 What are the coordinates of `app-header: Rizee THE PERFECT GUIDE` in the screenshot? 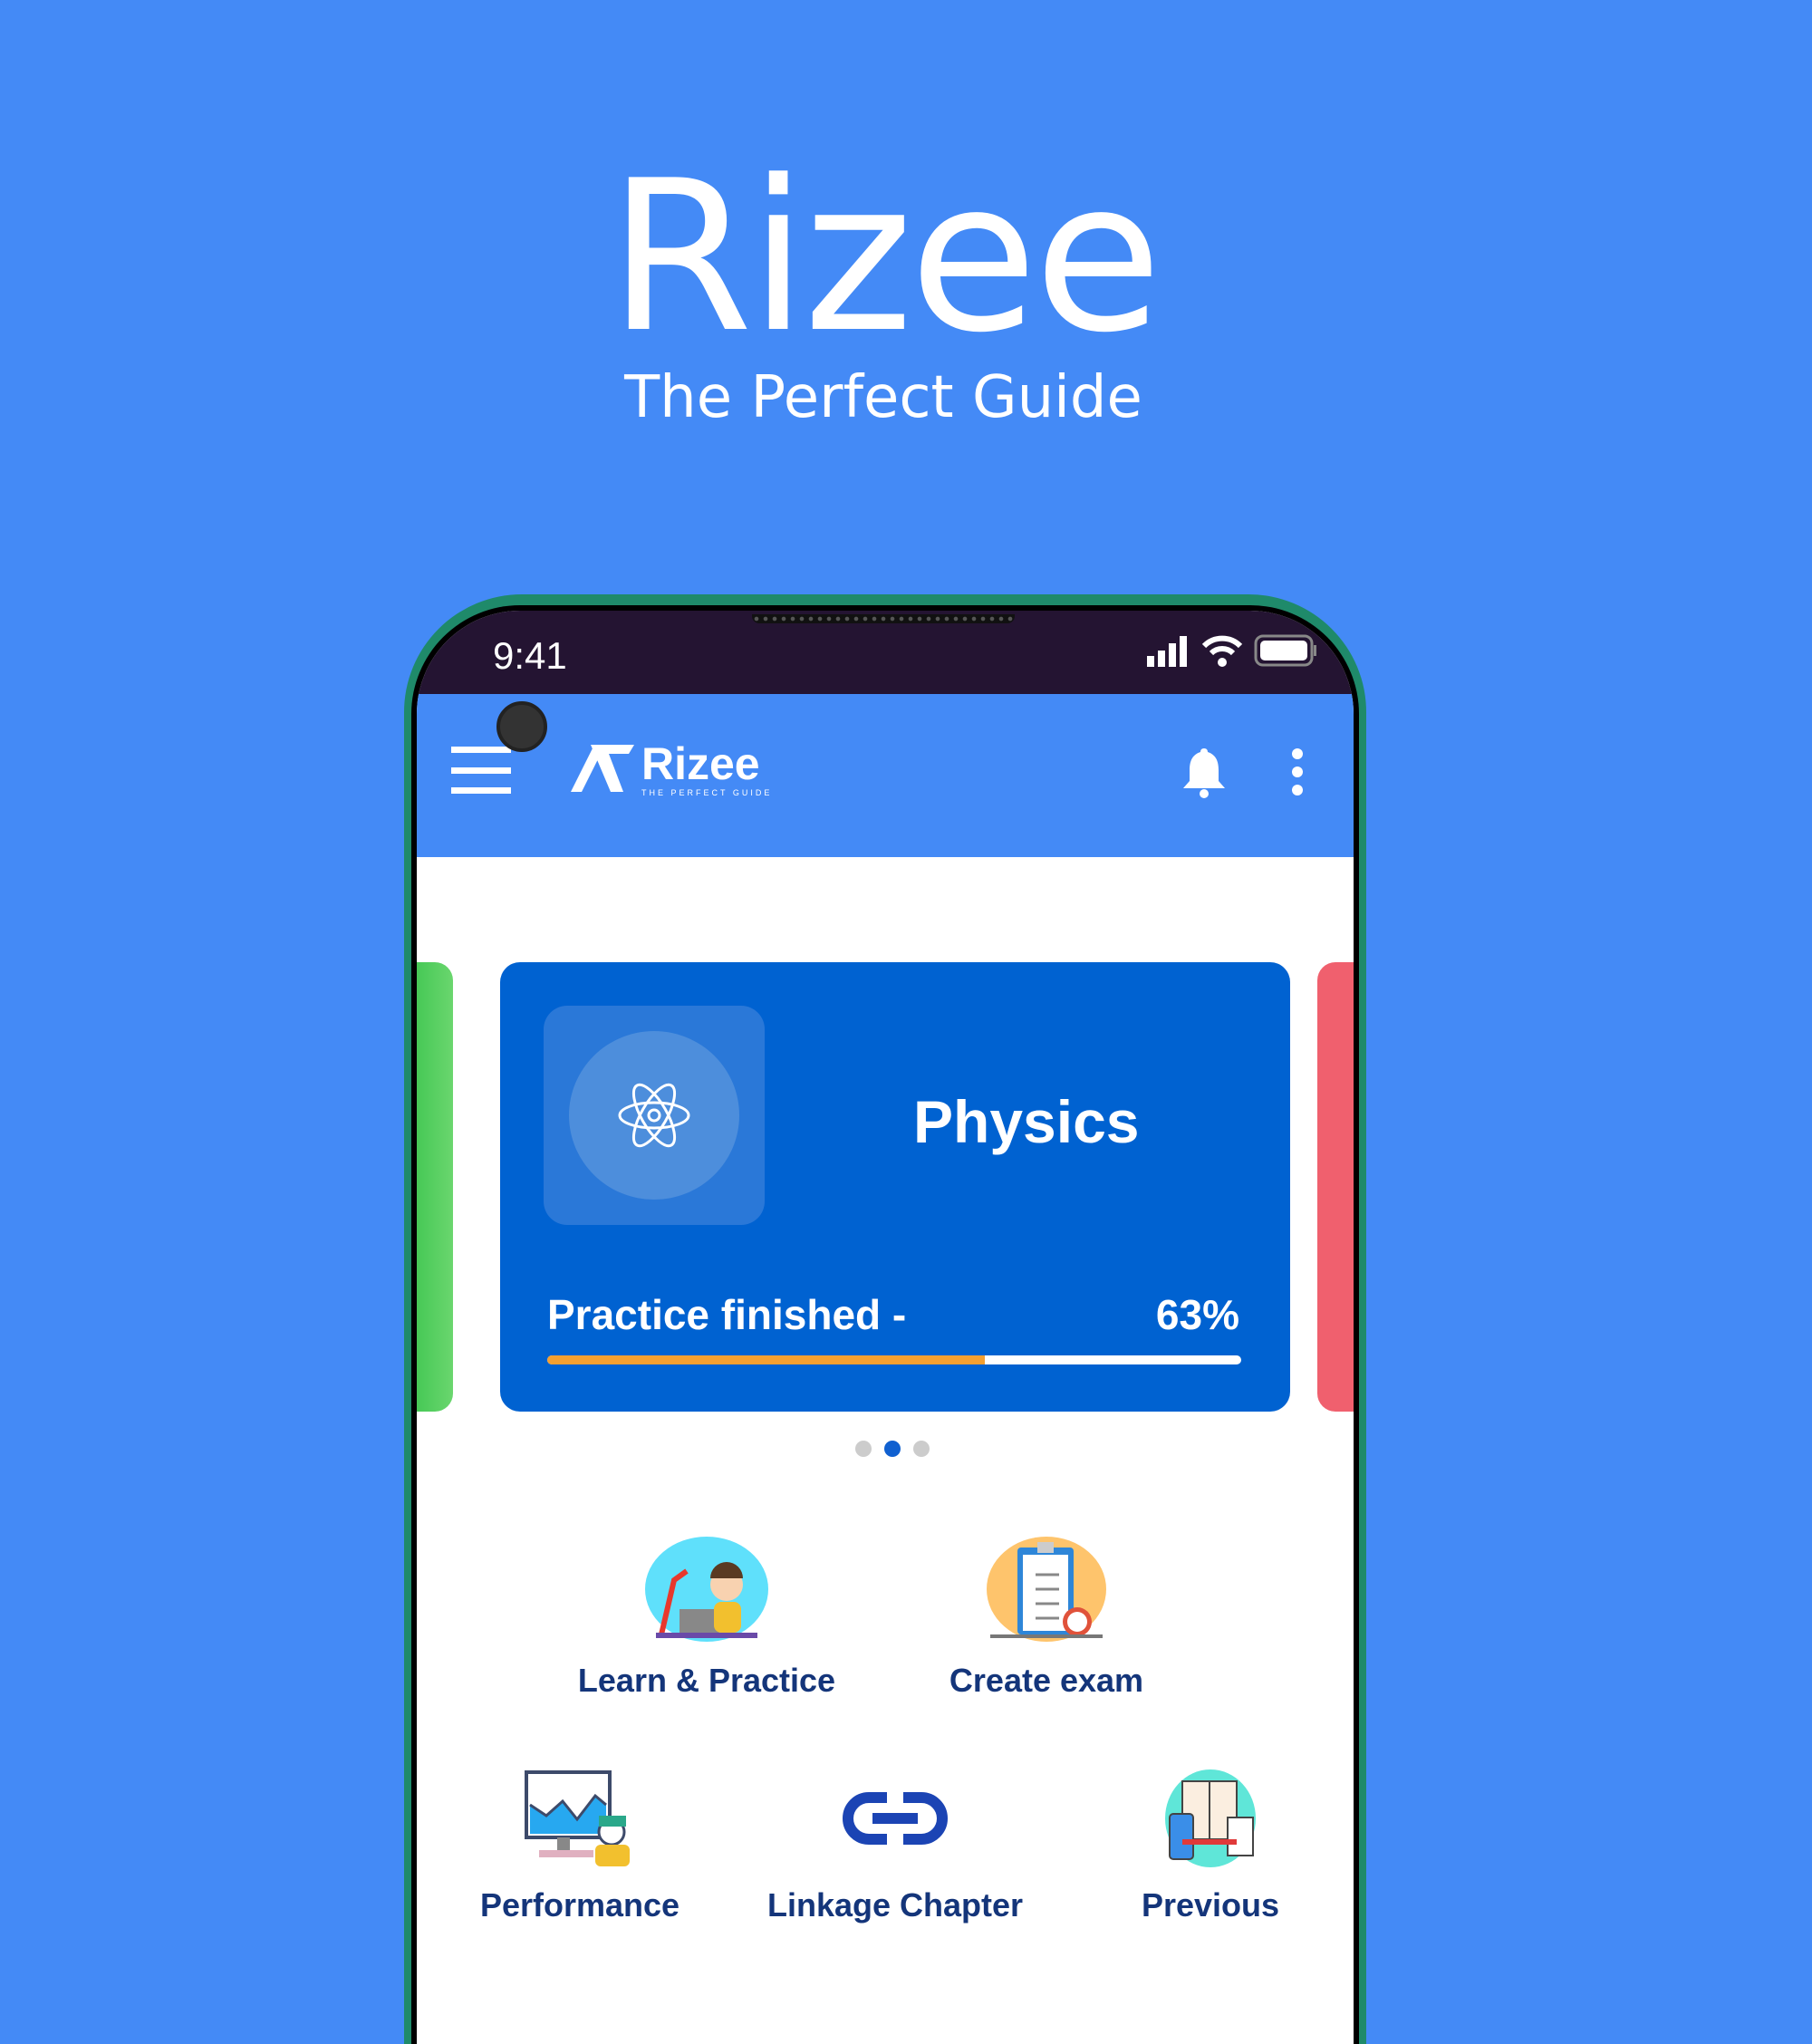 It's located at (886, 775).